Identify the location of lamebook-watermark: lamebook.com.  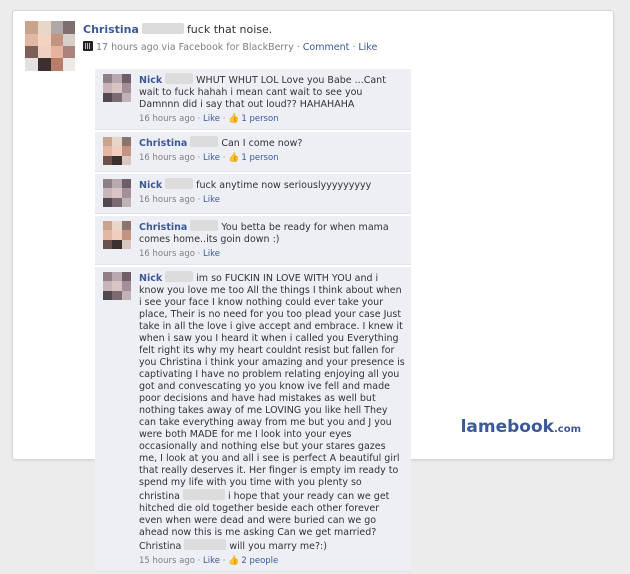
(521, 427).